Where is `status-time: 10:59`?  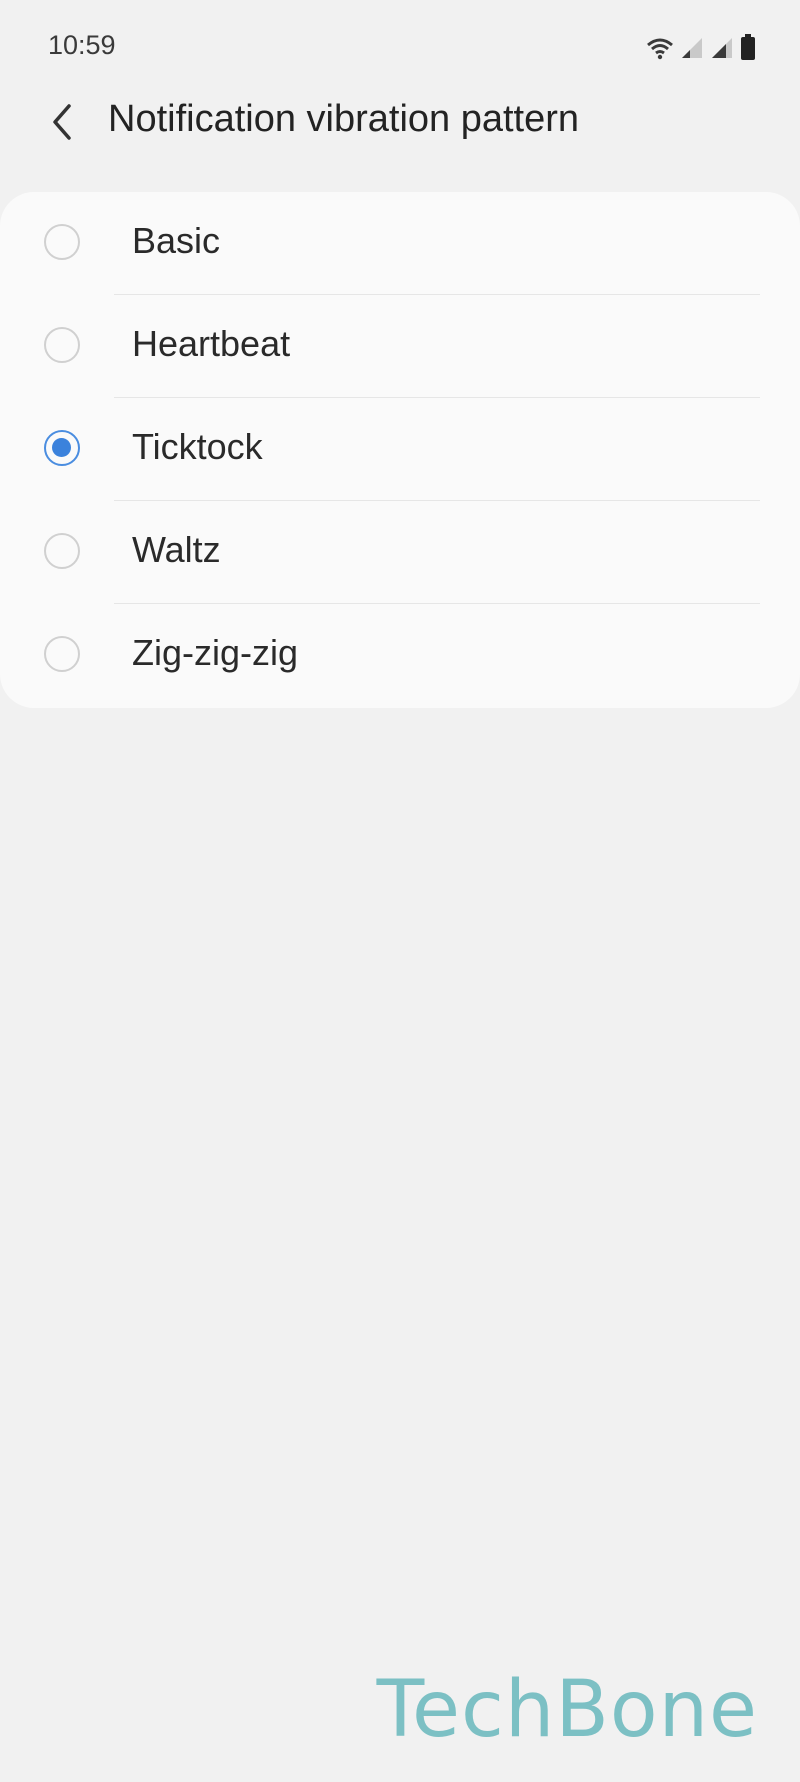 status-time: 10:59 is located at coordinates (82, 45).